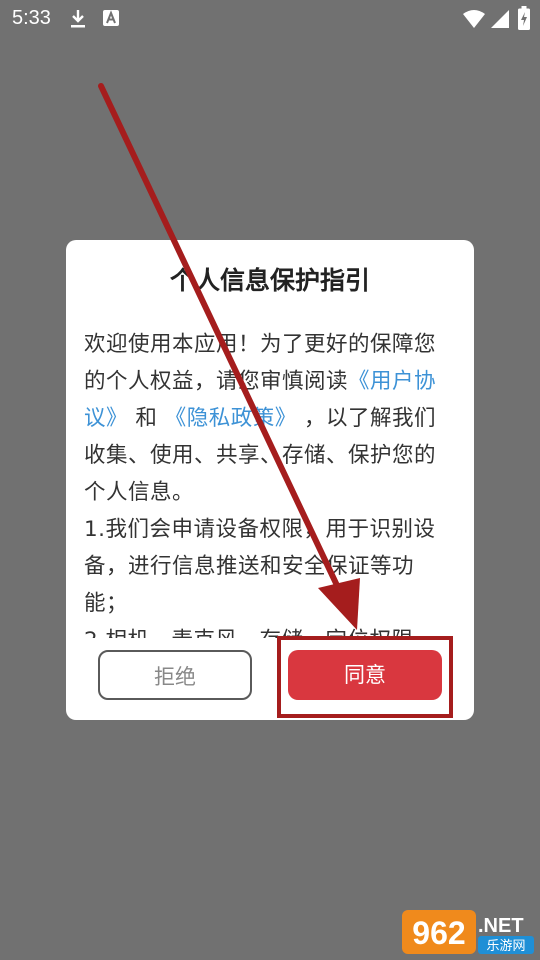 This screenshot has width=540, height=960. I want to click on site-watermark: 962 .NET 乐游网, so click(468, 932).